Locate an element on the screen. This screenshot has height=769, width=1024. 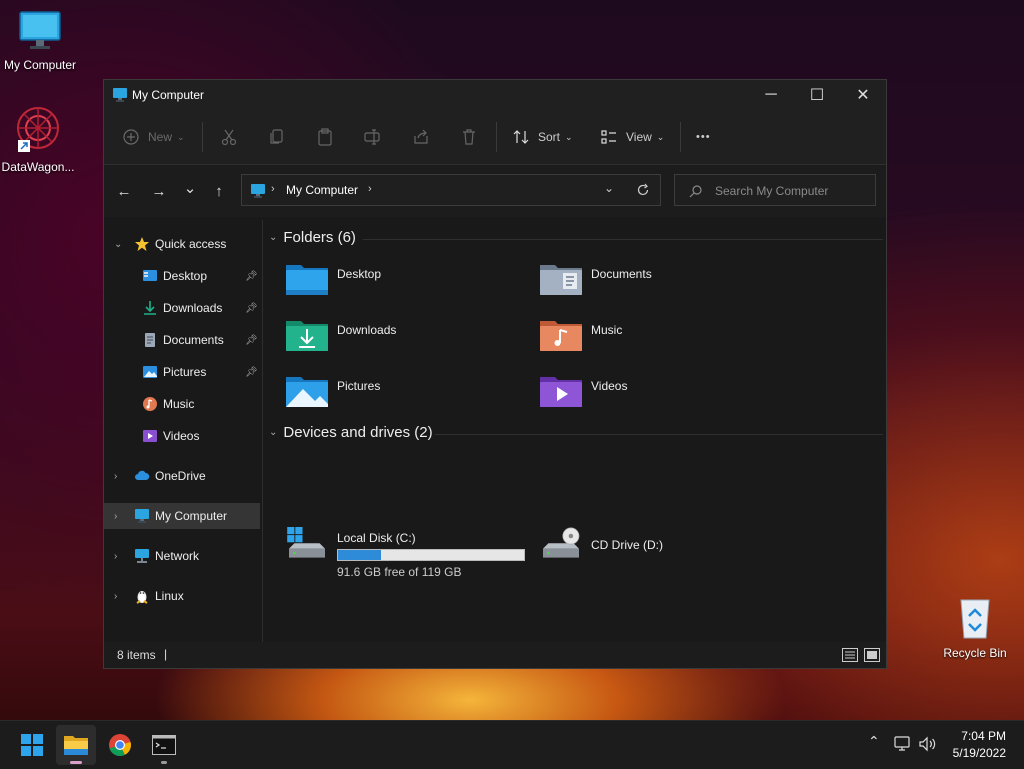
folder-name: Music is located at coordinates (607, 330).